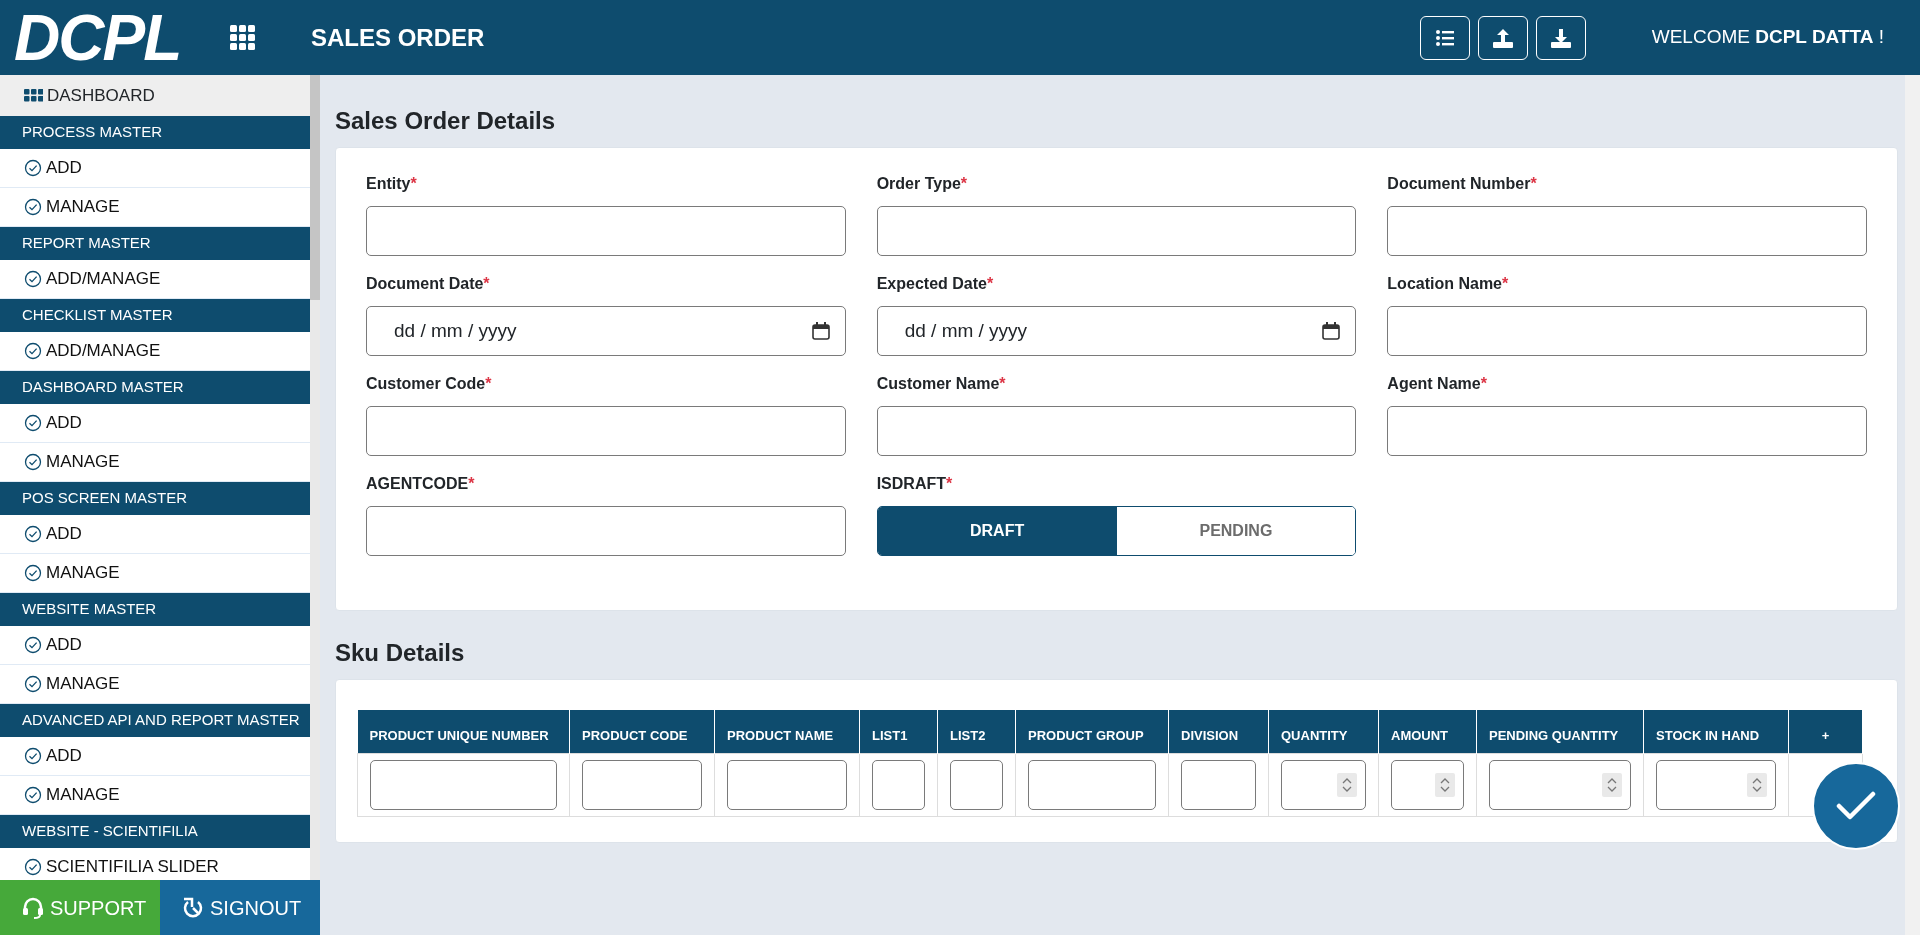 The image size is (1920, 935). What do you see at coordinates (898, 731) in the screenshot?
I see `column-header: LIST1` at bounding box center [898, 731].